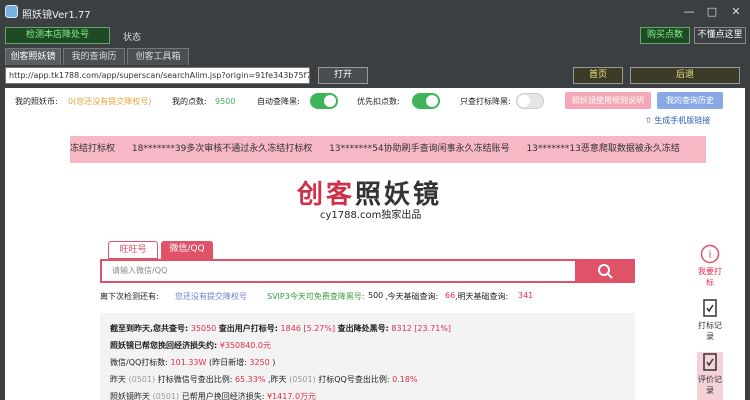 This screenshot has width=750, height=400. What do you see at coordinates (11, 11) in the screenshot?
I see `app-icon` at bounding box center [11, 11].